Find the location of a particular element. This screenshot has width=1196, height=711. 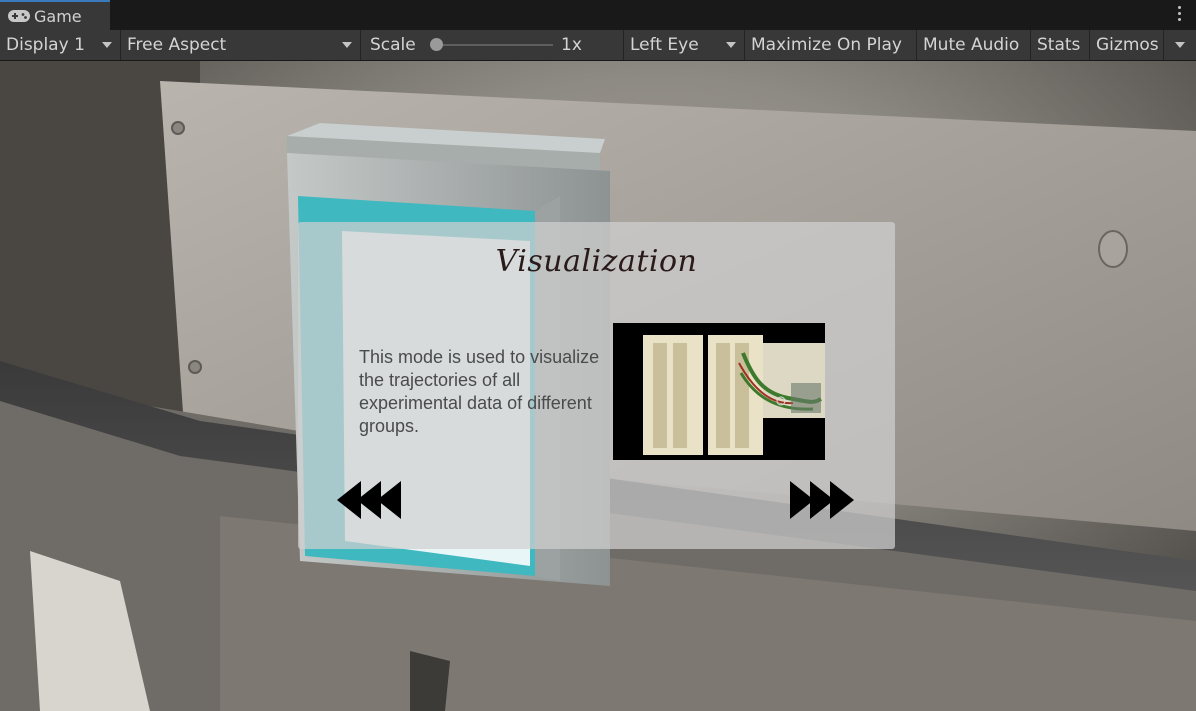

trajectory-preview-image is located at coordinates (719, 391).